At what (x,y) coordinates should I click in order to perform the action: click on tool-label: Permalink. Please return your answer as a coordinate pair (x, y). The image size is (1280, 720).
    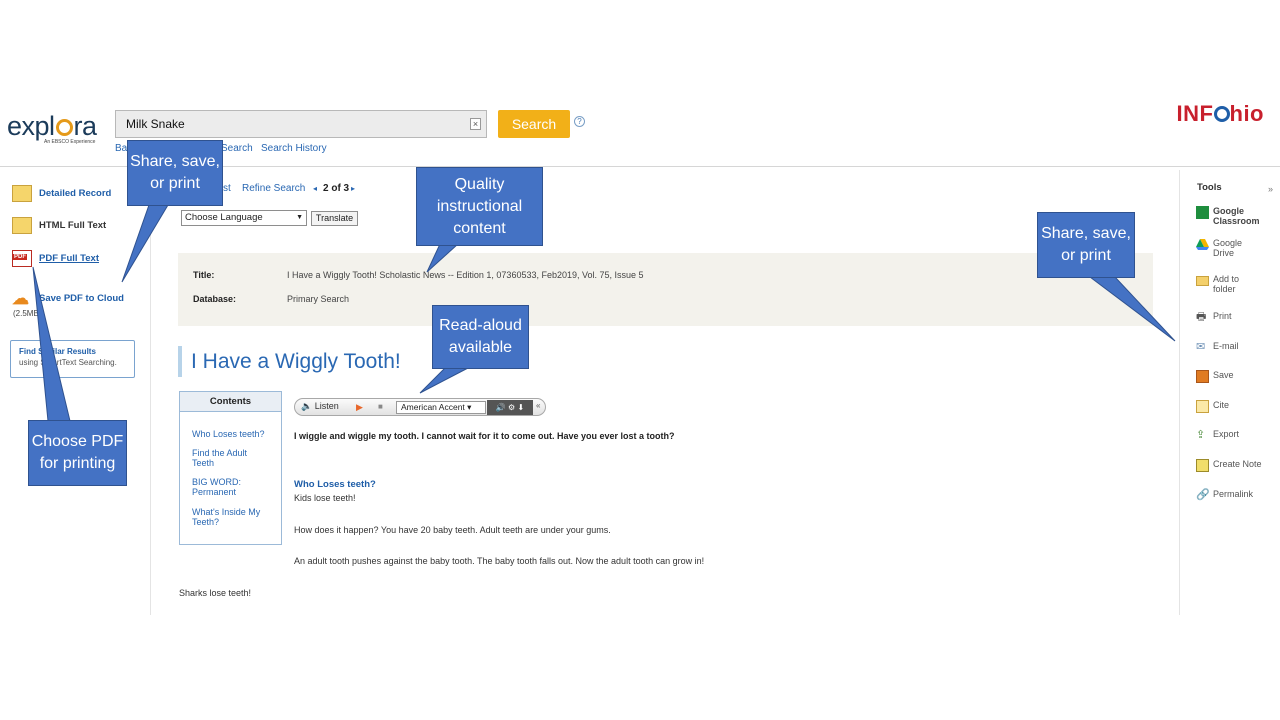
    Looking at the image, I should click on (1233, 494).